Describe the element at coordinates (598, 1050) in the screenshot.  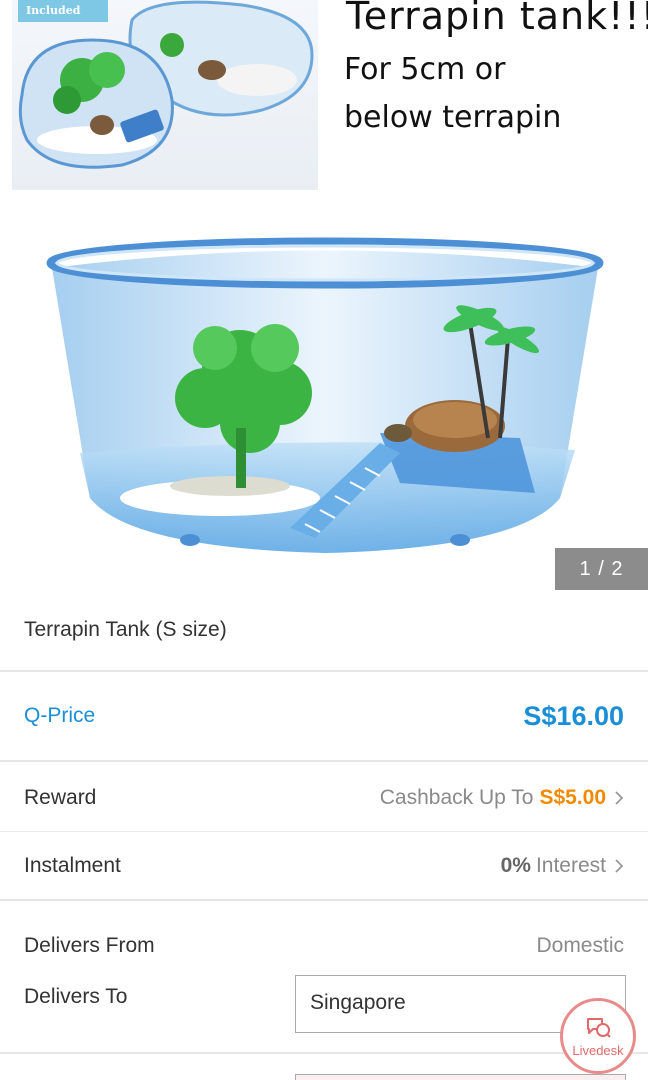
I see `livedesk-label: Livedesk` at that location.